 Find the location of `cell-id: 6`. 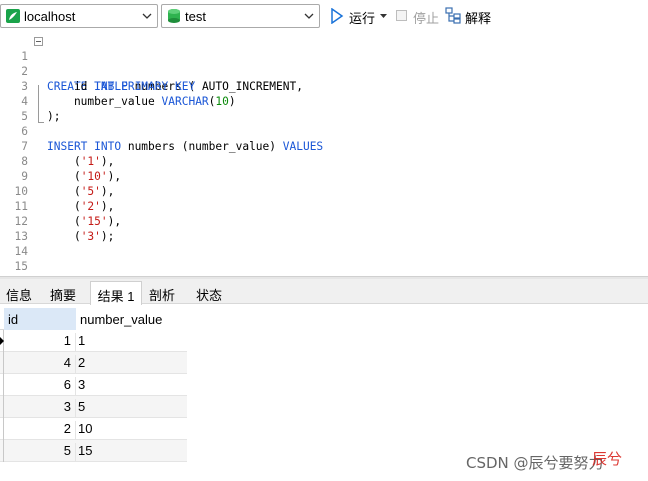

cell-id: 6 is located at coordinates (40, 386).